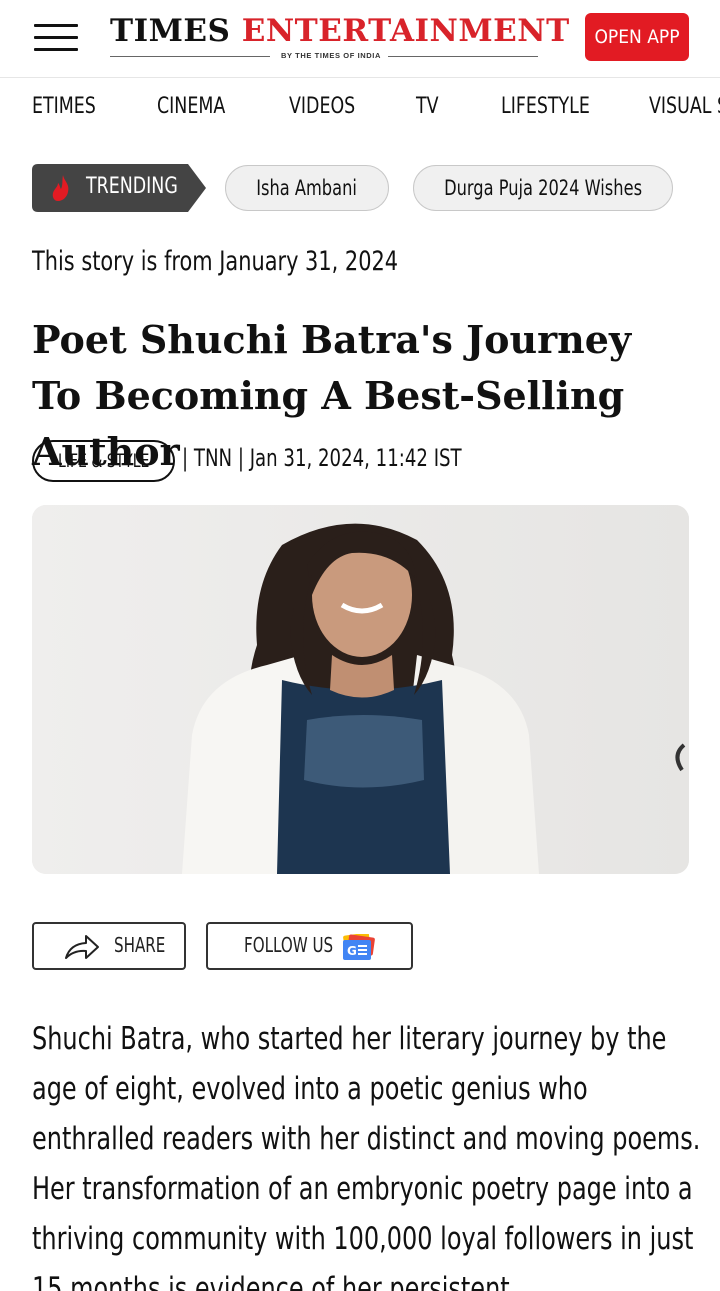  What do you see at coordinates (331, 55) in the screenshot?
I see `logo-tagline: BY THE TIMES OF INDIA` at bounding box center [331, 55].